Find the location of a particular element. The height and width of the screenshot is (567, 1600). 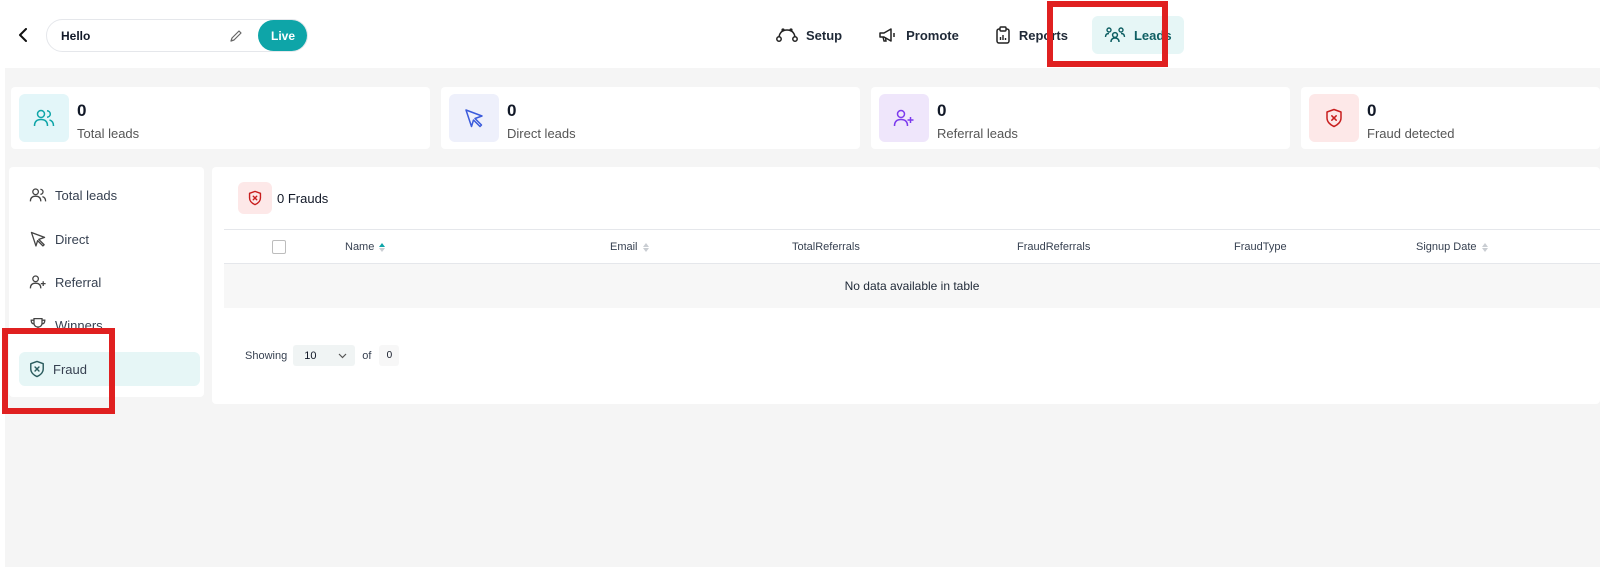

column-label: TotalReferrals is located at coordinates (826, 247).